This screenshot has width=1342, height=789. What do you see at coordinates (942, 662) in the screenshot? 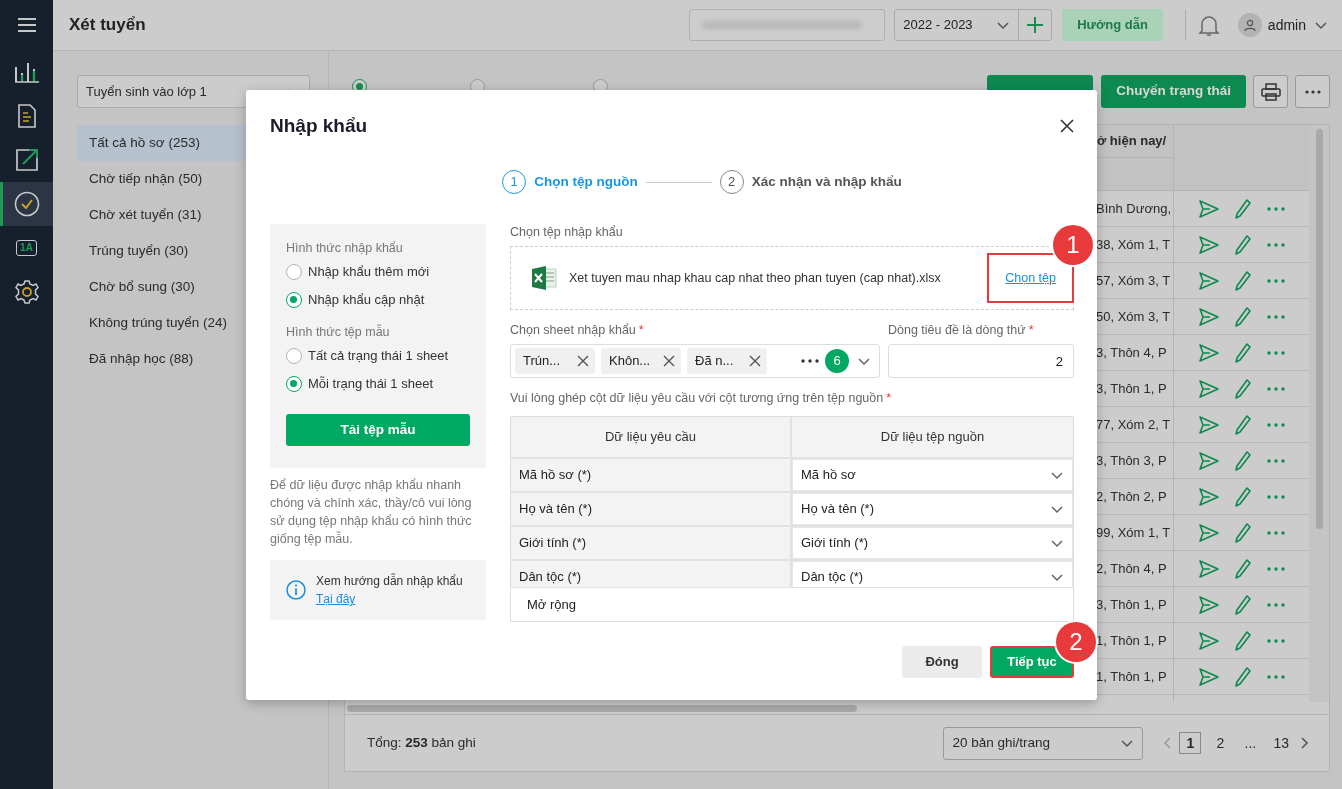
I see `close-button: Đóng` at bounding box center [942, 662].